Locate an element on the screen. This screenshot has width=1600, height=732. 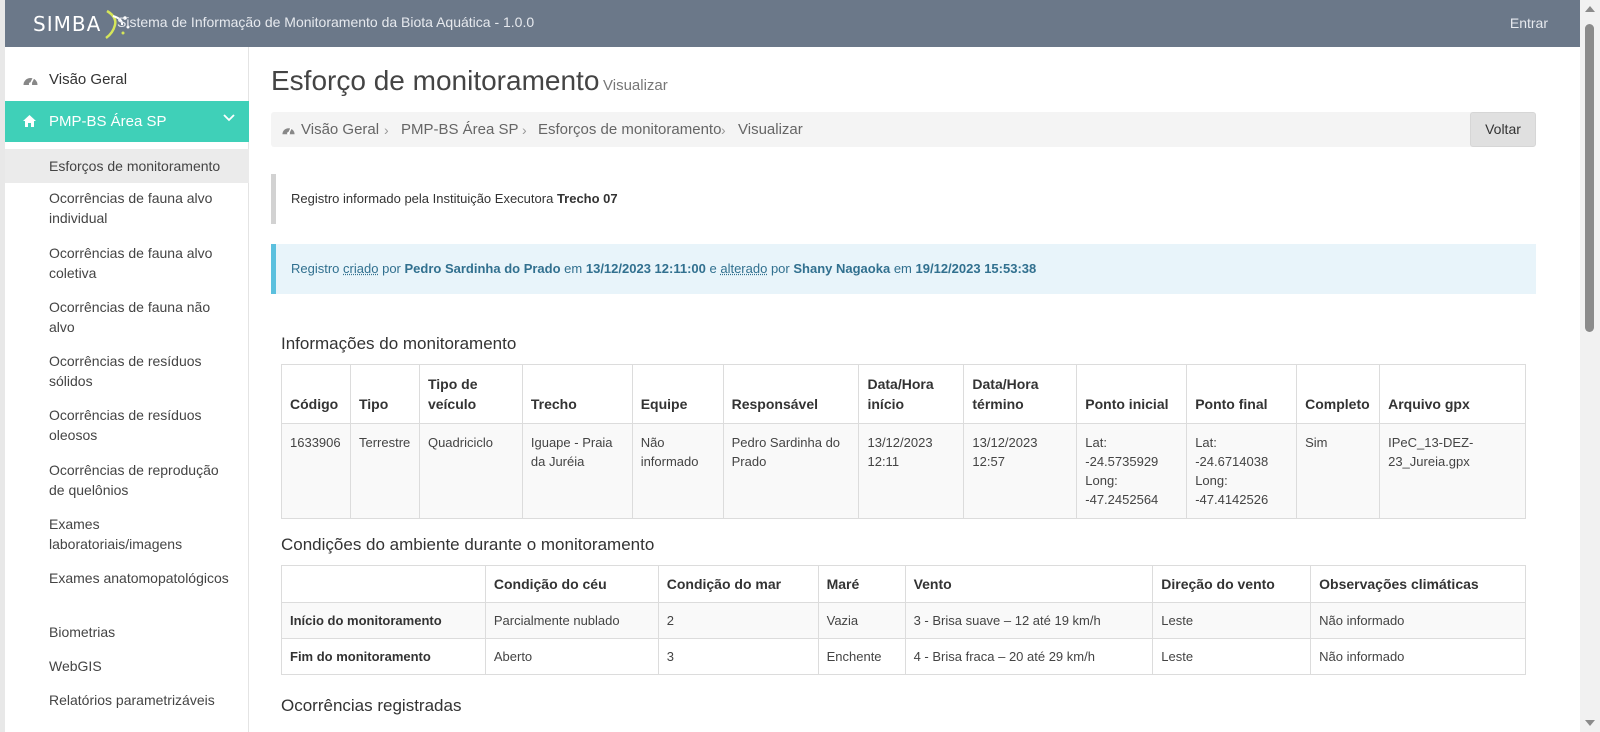
sidebar-subitem-label: Ocorrências de reprodução de quelônios is located at coordinates (134, 480).